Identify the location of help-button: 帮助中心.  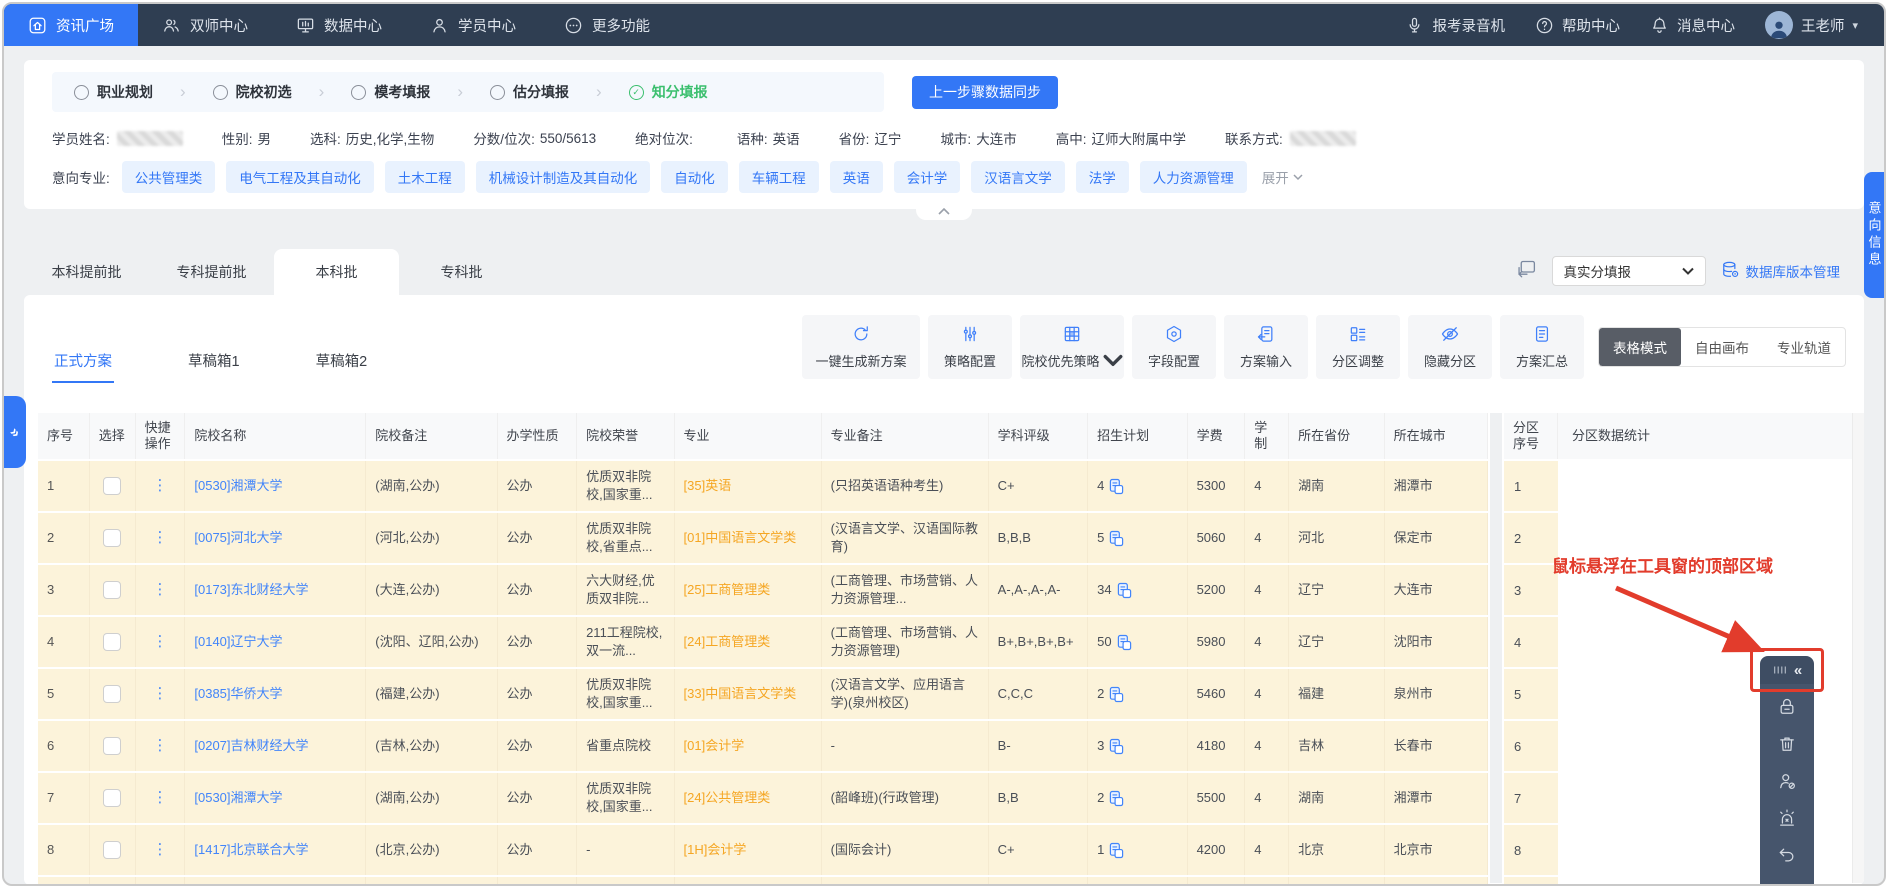
(1577, 25).